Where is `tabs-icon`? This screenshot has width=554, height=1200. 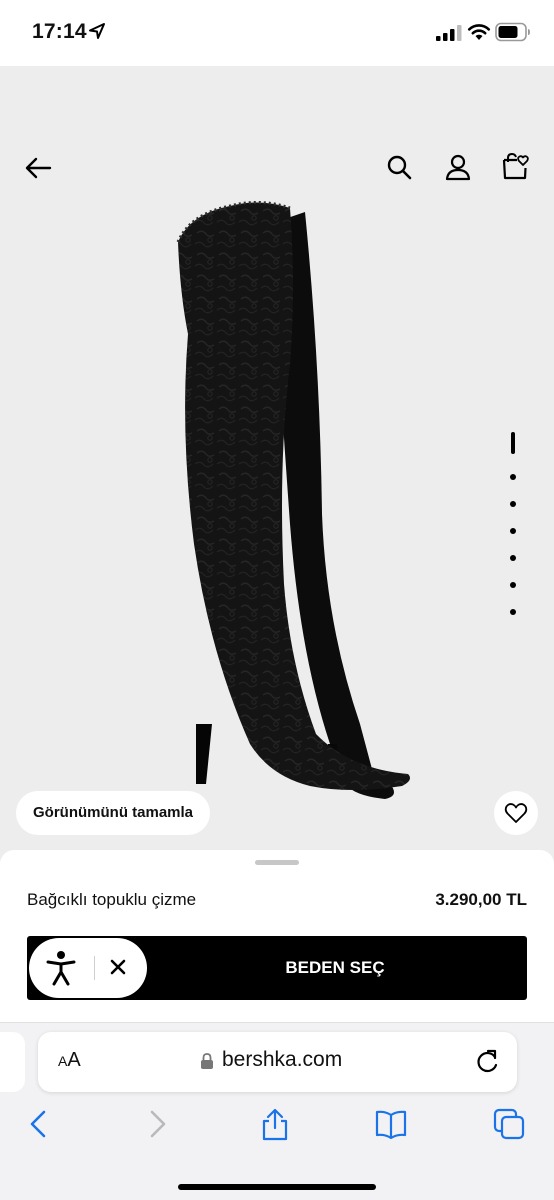 tabs-icon is located at coordinates (509, 1124).